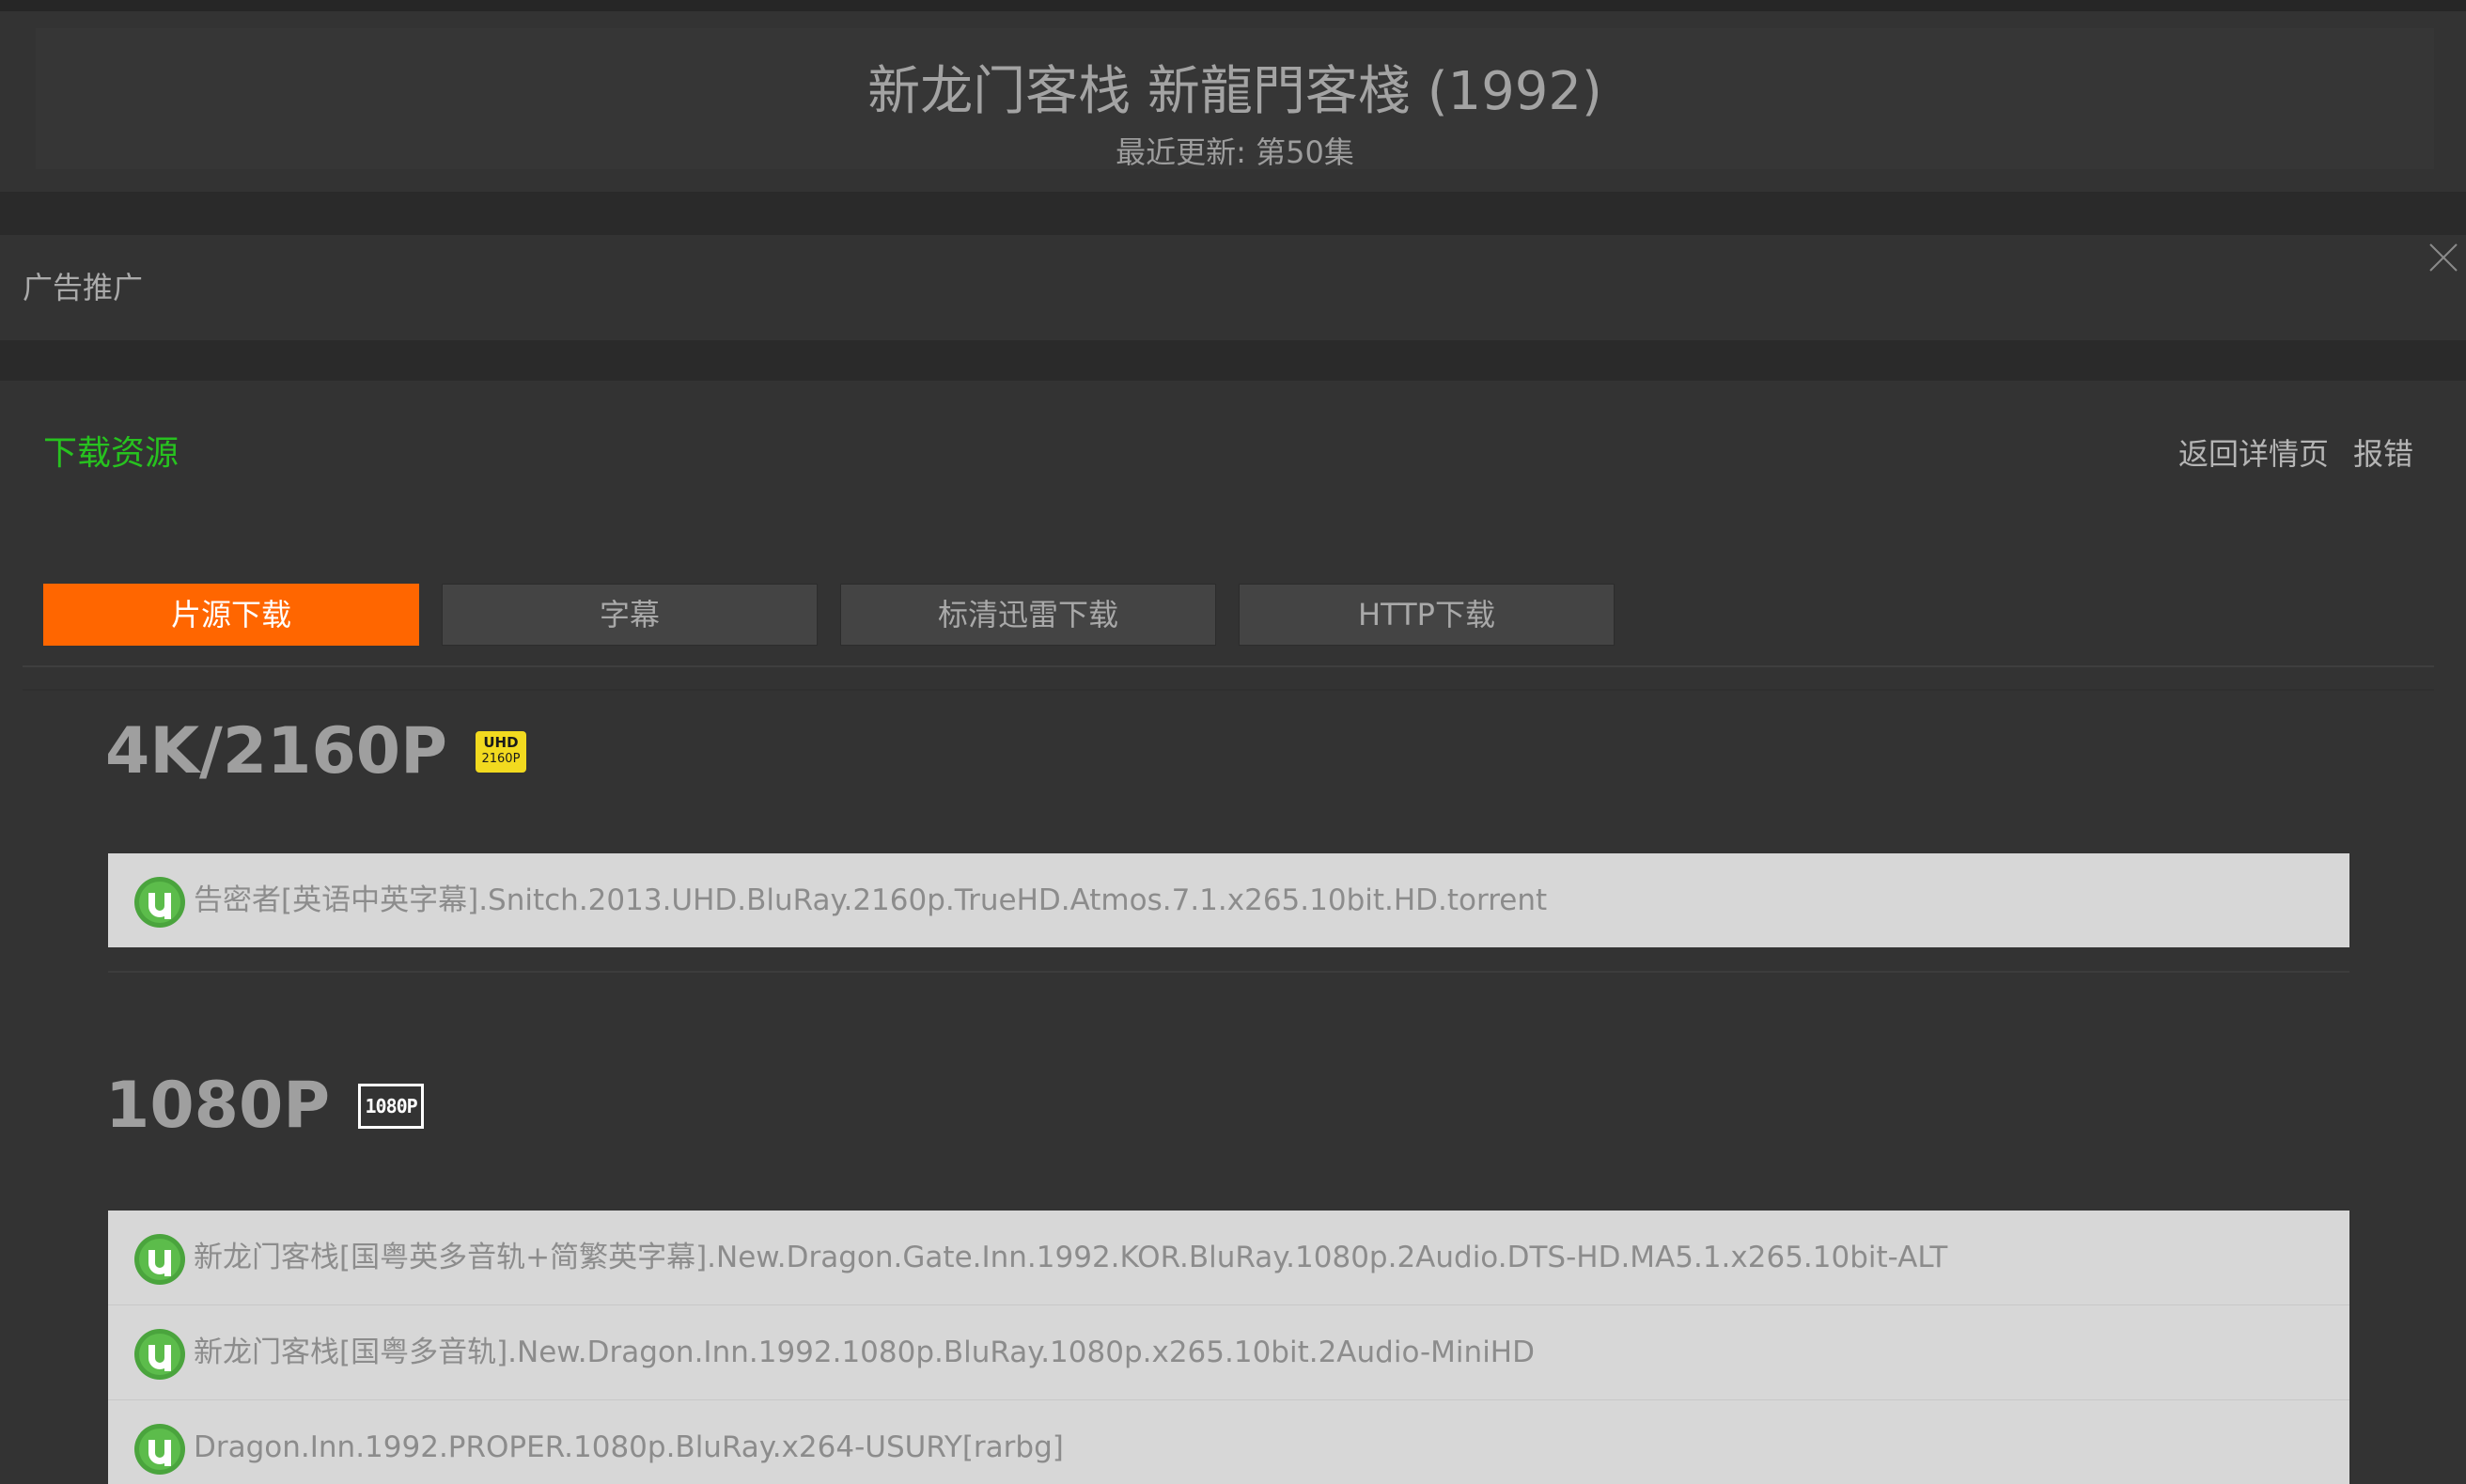 The width and height of the screenshot is (2466, 1484). What do you see at coordinates (218, 1106) in the screenshot?
I see `quality-label: 1080P` at bounding box center [218, 1106].